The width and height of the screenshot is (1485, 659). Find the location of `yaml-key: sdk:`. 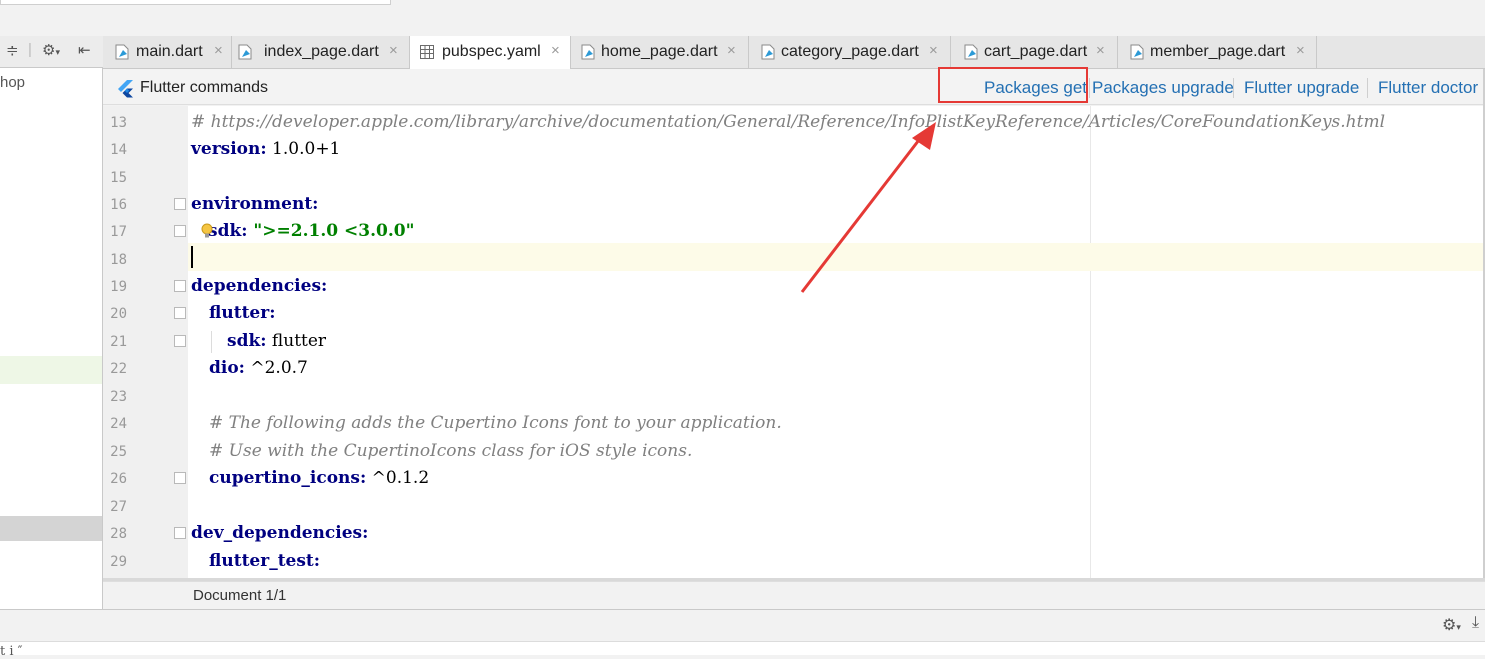

yaml-key: sdk: is located at coordinates (247, 341).